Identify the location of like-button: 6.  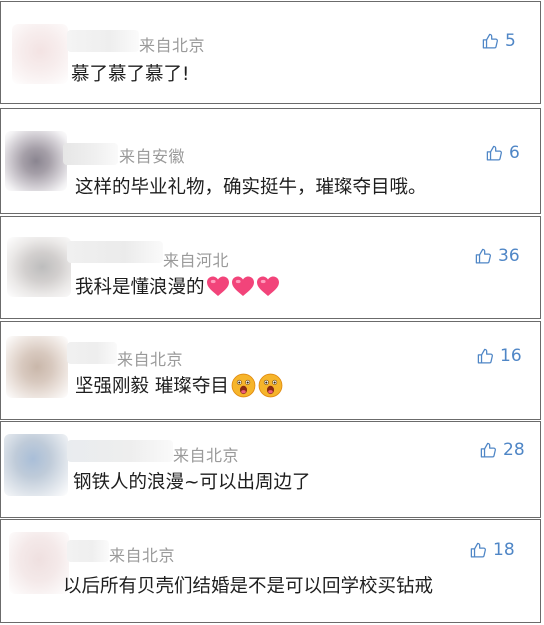
(502, 153).